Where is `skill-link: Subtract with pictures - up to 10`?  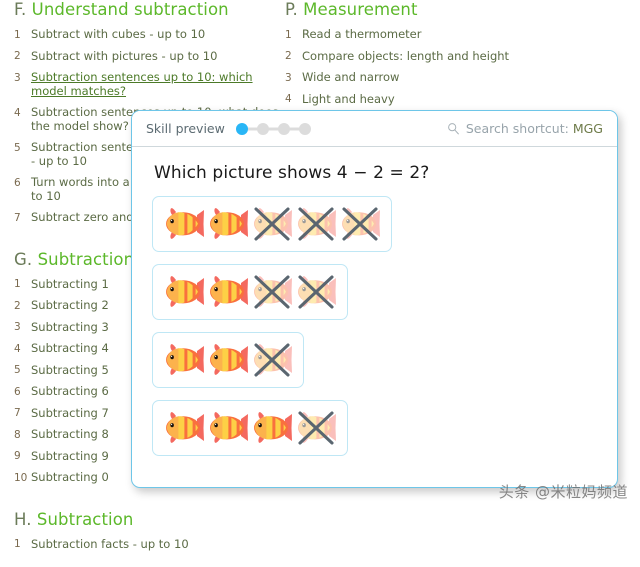
skill-link: Subtract with pictures - up to 10 is located at coordinates (124, 56).